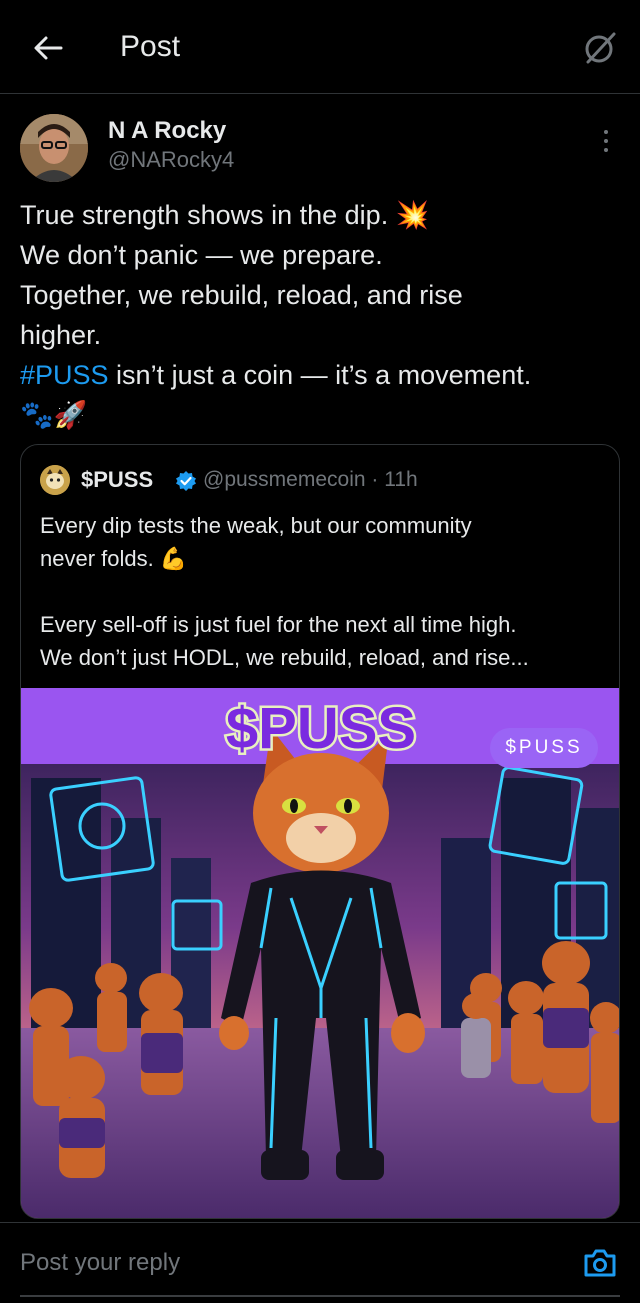  I want to click on quote-handle-time: @pussmemecoin · 11h, so click(310, 479).